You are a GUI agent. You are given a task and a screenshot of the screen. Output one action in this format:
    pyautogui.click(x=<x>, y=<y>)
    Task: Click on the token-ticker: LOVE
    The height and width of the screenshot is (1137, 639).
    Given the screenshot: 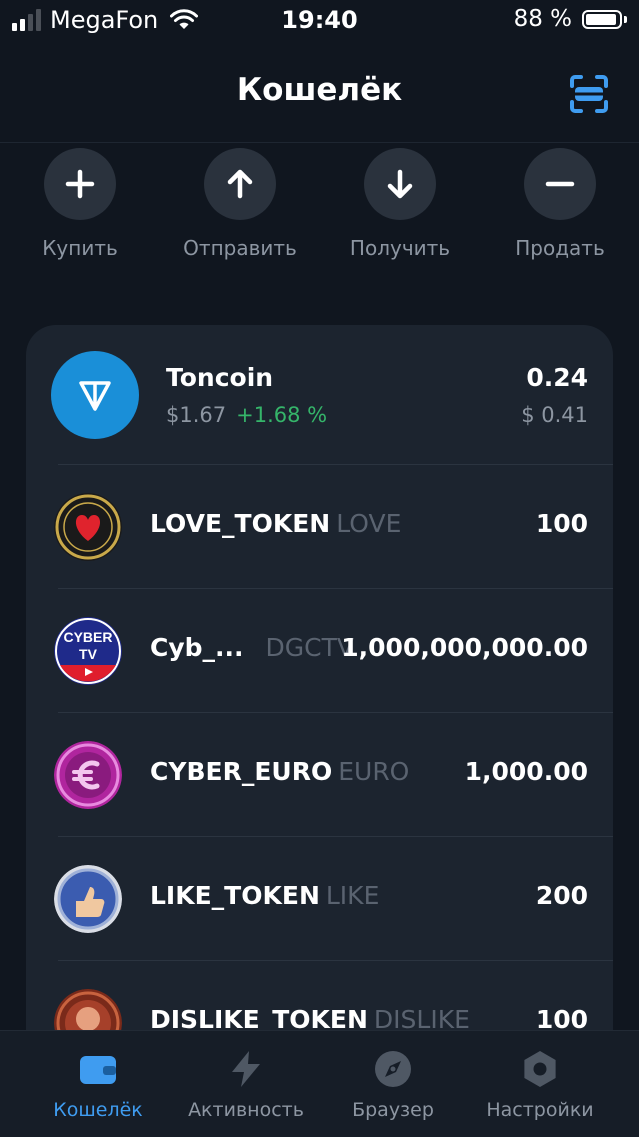 What is the action you would take?
    pyautogui.click(x=369, y=523)
    